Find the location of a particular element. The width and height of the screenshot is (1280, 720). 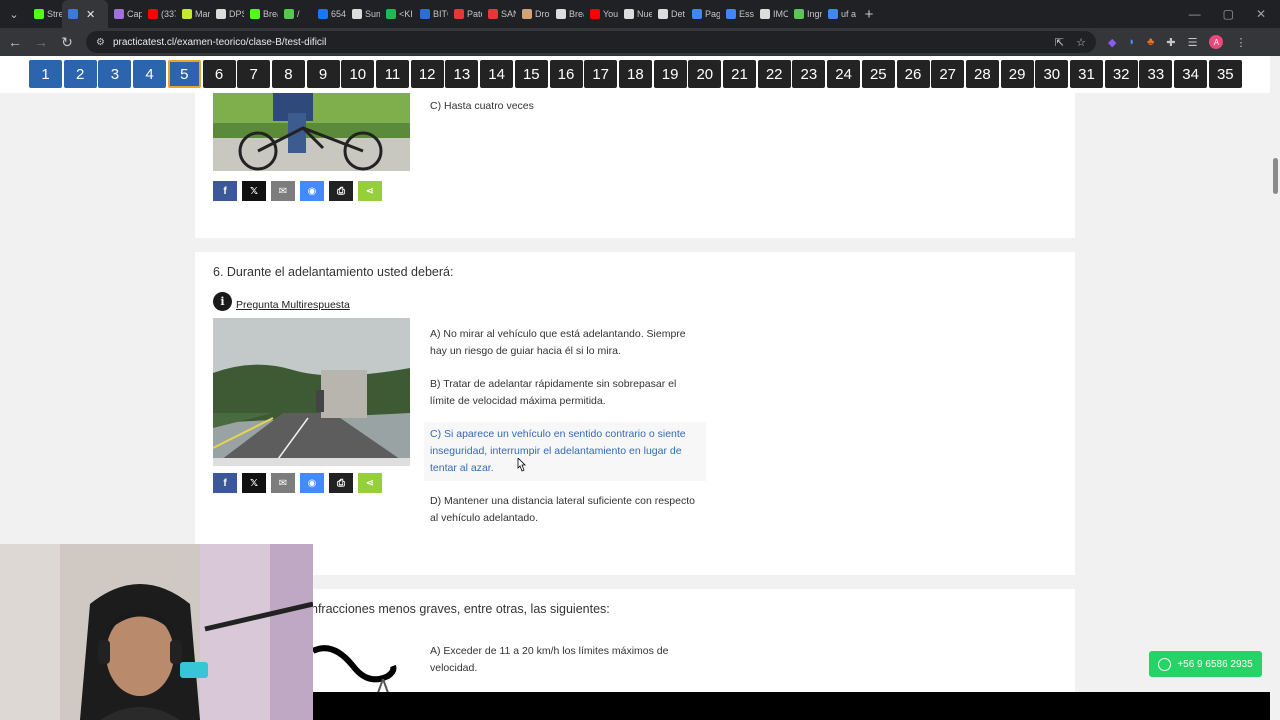

browser-tab: (337 is located at coordinates (159, 14).